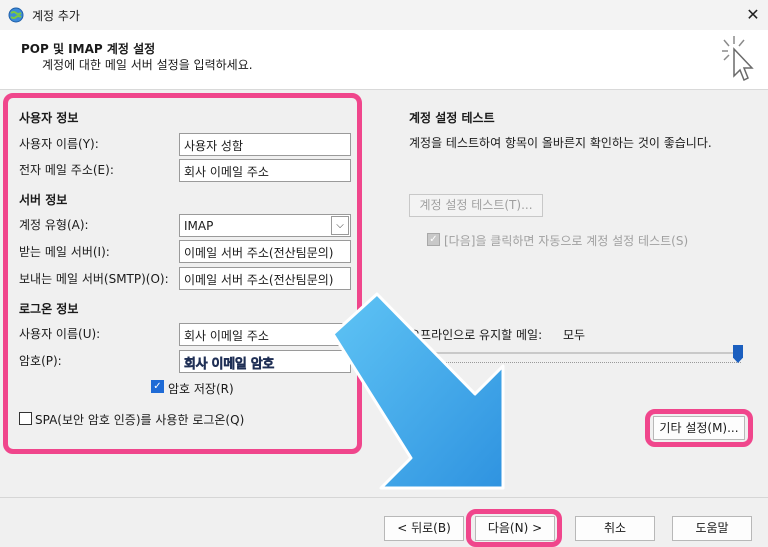 The height and width of the screenshot is (547, 768). I want to click on title-bar: 계정 추가 ✕, so click(384, 15).